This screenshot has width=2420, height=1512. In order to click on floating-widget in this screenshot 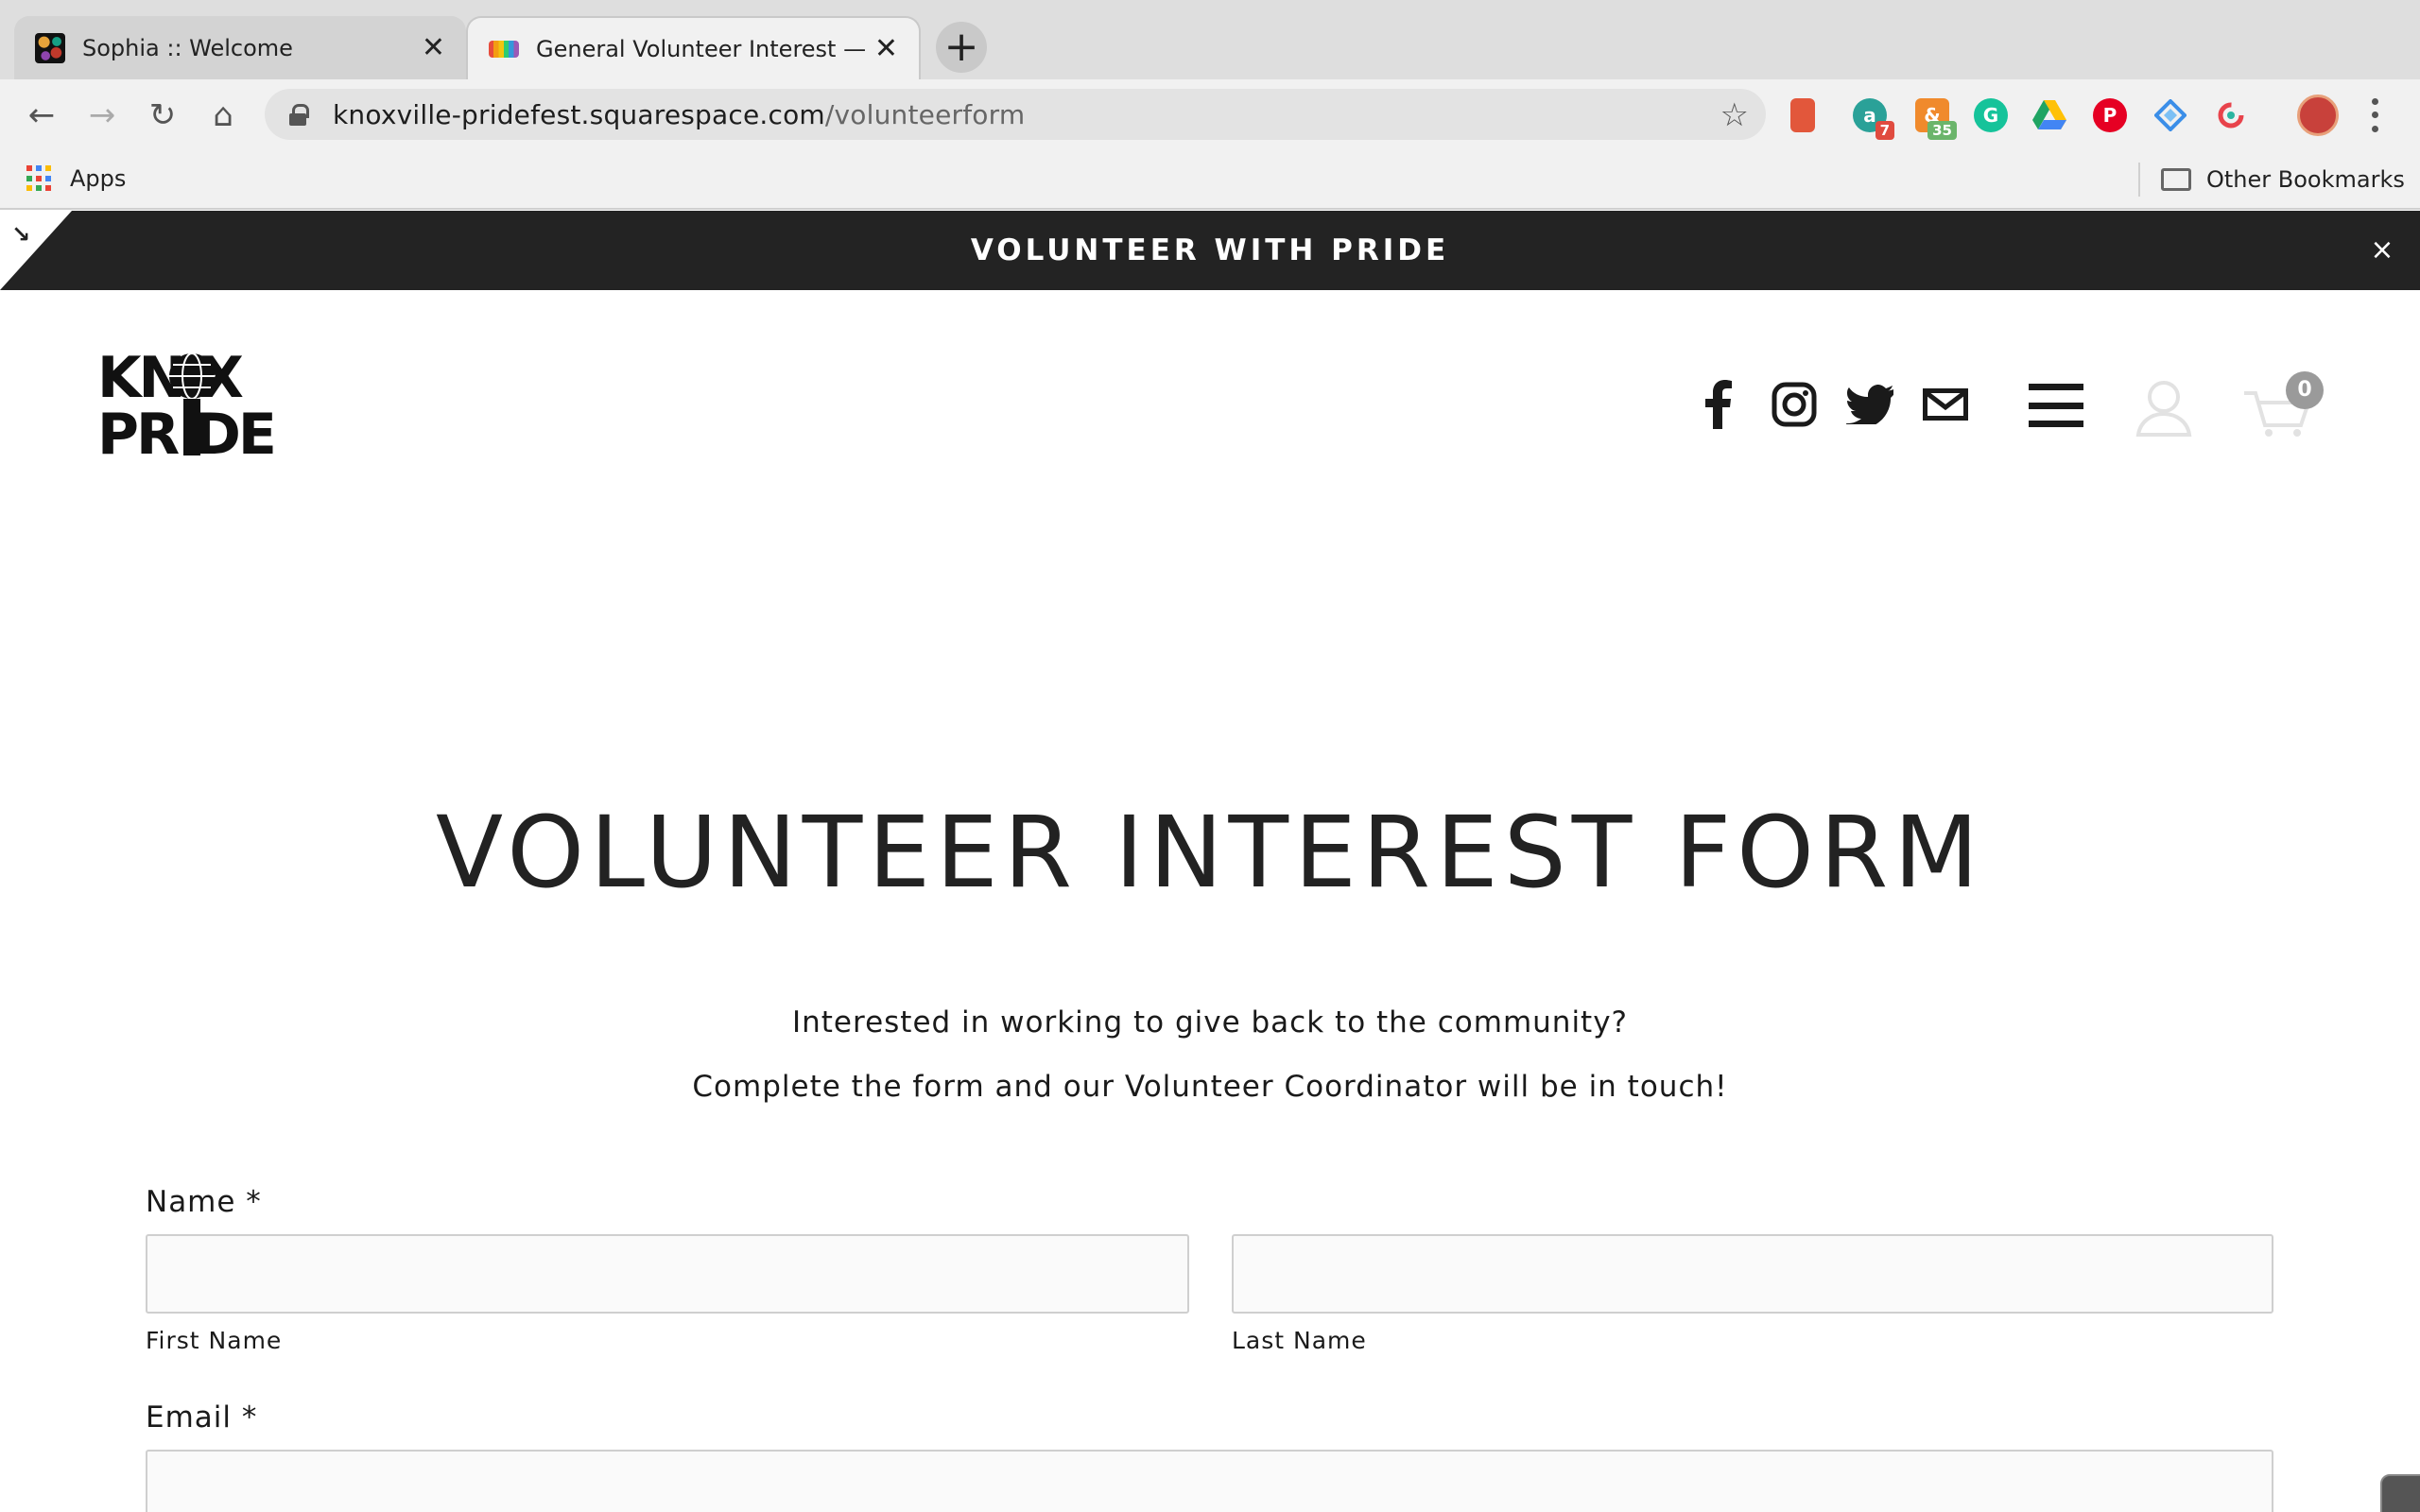, I will do `click(2400, 1493)`.